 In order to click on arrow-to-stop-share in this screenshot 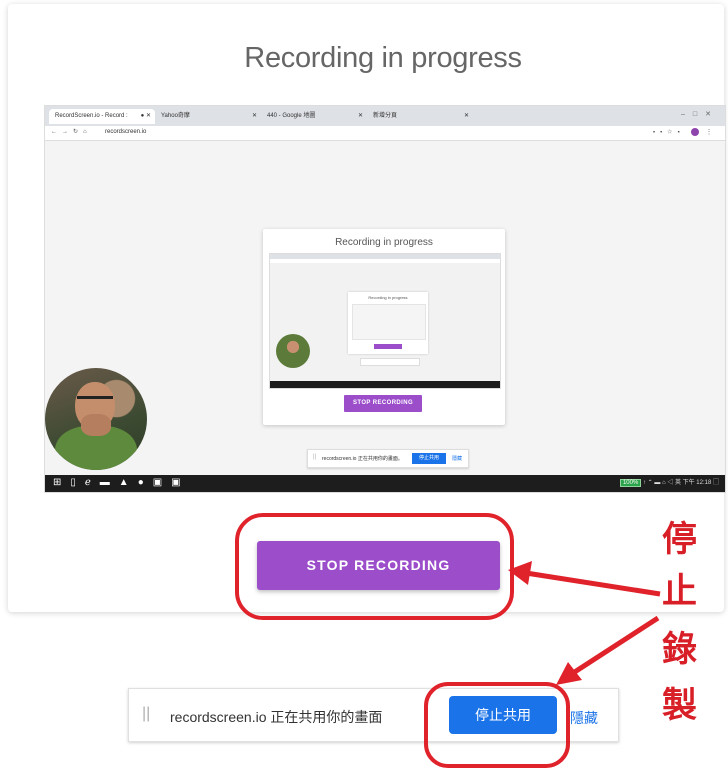, I will do `click(614, 646)`.